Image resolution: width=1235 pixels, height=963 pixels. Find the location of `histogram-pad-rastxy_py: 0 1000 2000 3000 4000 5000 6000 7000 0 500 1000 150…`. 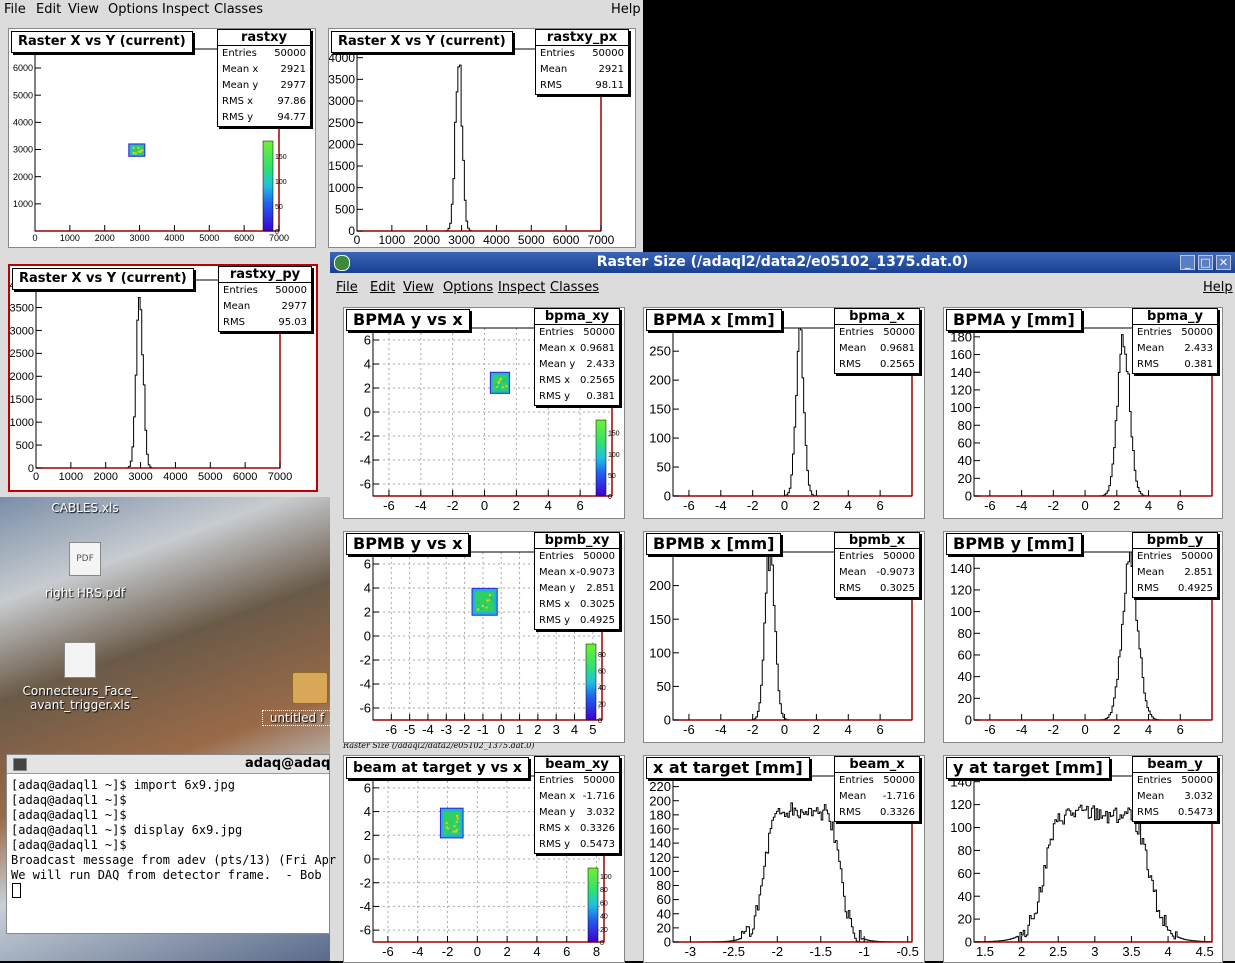

histogram-pad-rastxy_py: 0 1000 2000 3000 4000 5000 6000 7000 0 500 1000 150… is located at coordinates (163, 378).